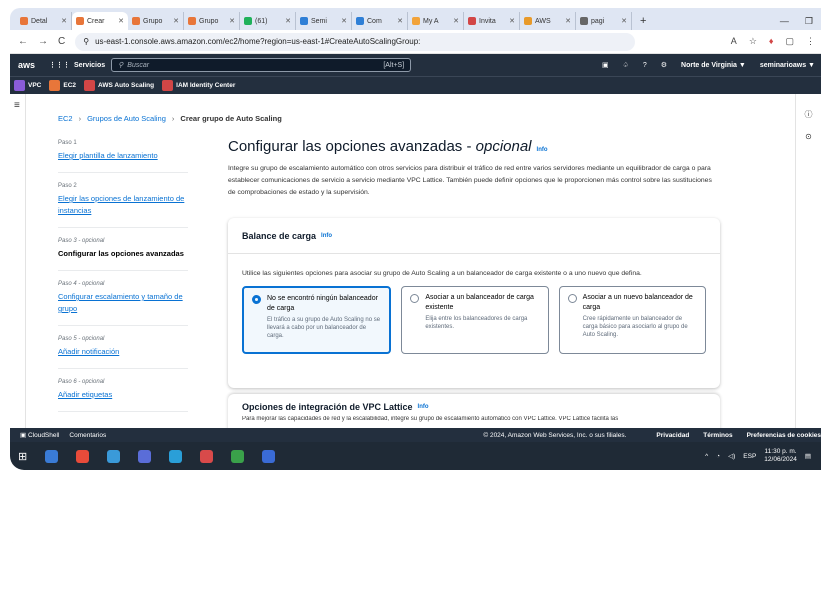 The height and width of the screenshot is (590, 821). I want to click on browser-tab: (61) ✕, so click(268, 21).